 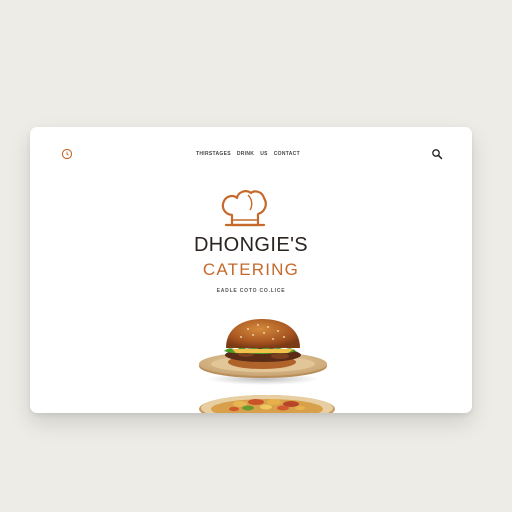 I want to click on circle-logo-icon, so click(x=67, y=154).